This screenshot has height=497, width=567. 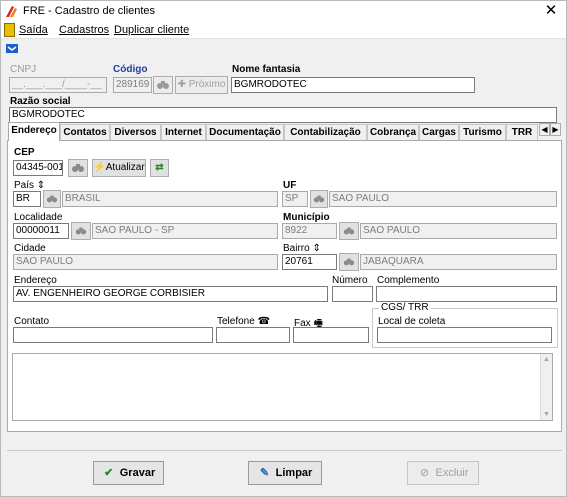 I want to click on close-icon: ✕, so click(x=551, y=11).